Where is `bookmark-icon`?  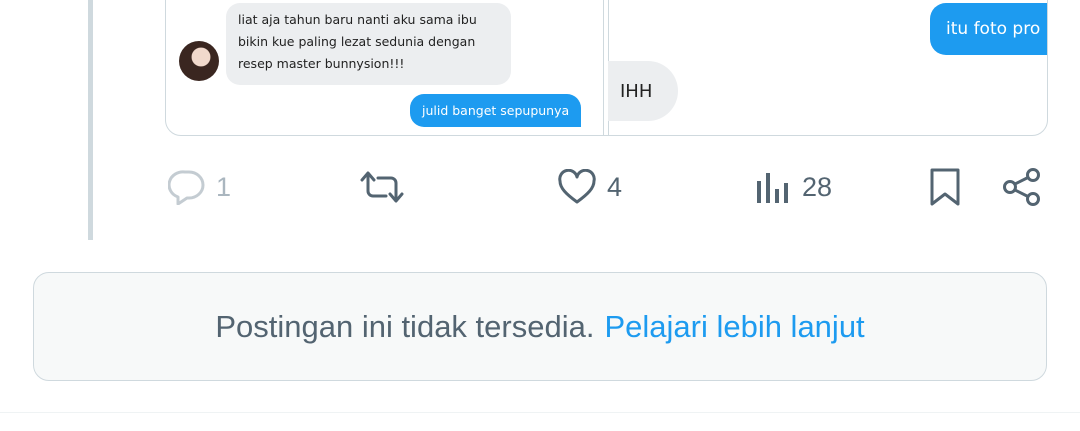
bookmark-icon is located at coordinates (945, 187).